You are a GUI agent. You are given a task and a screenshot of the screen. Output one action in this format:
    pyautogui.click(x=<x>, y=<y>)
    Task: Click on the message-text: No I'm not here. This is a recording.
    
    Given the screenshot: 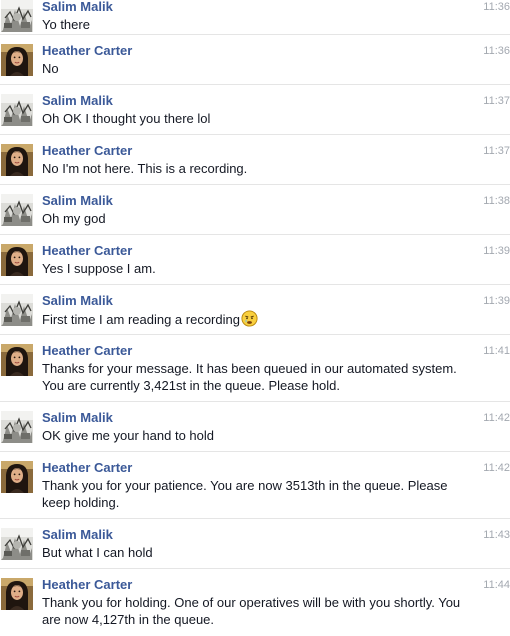 What is the action you would take?
    pyautogui.click(x=145, y=168)
    